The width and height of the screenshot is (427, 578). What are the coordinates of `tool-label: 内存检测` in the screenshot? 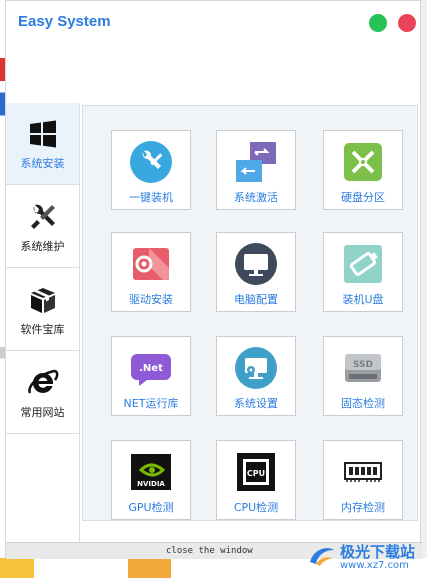 It's located at (363, 507).